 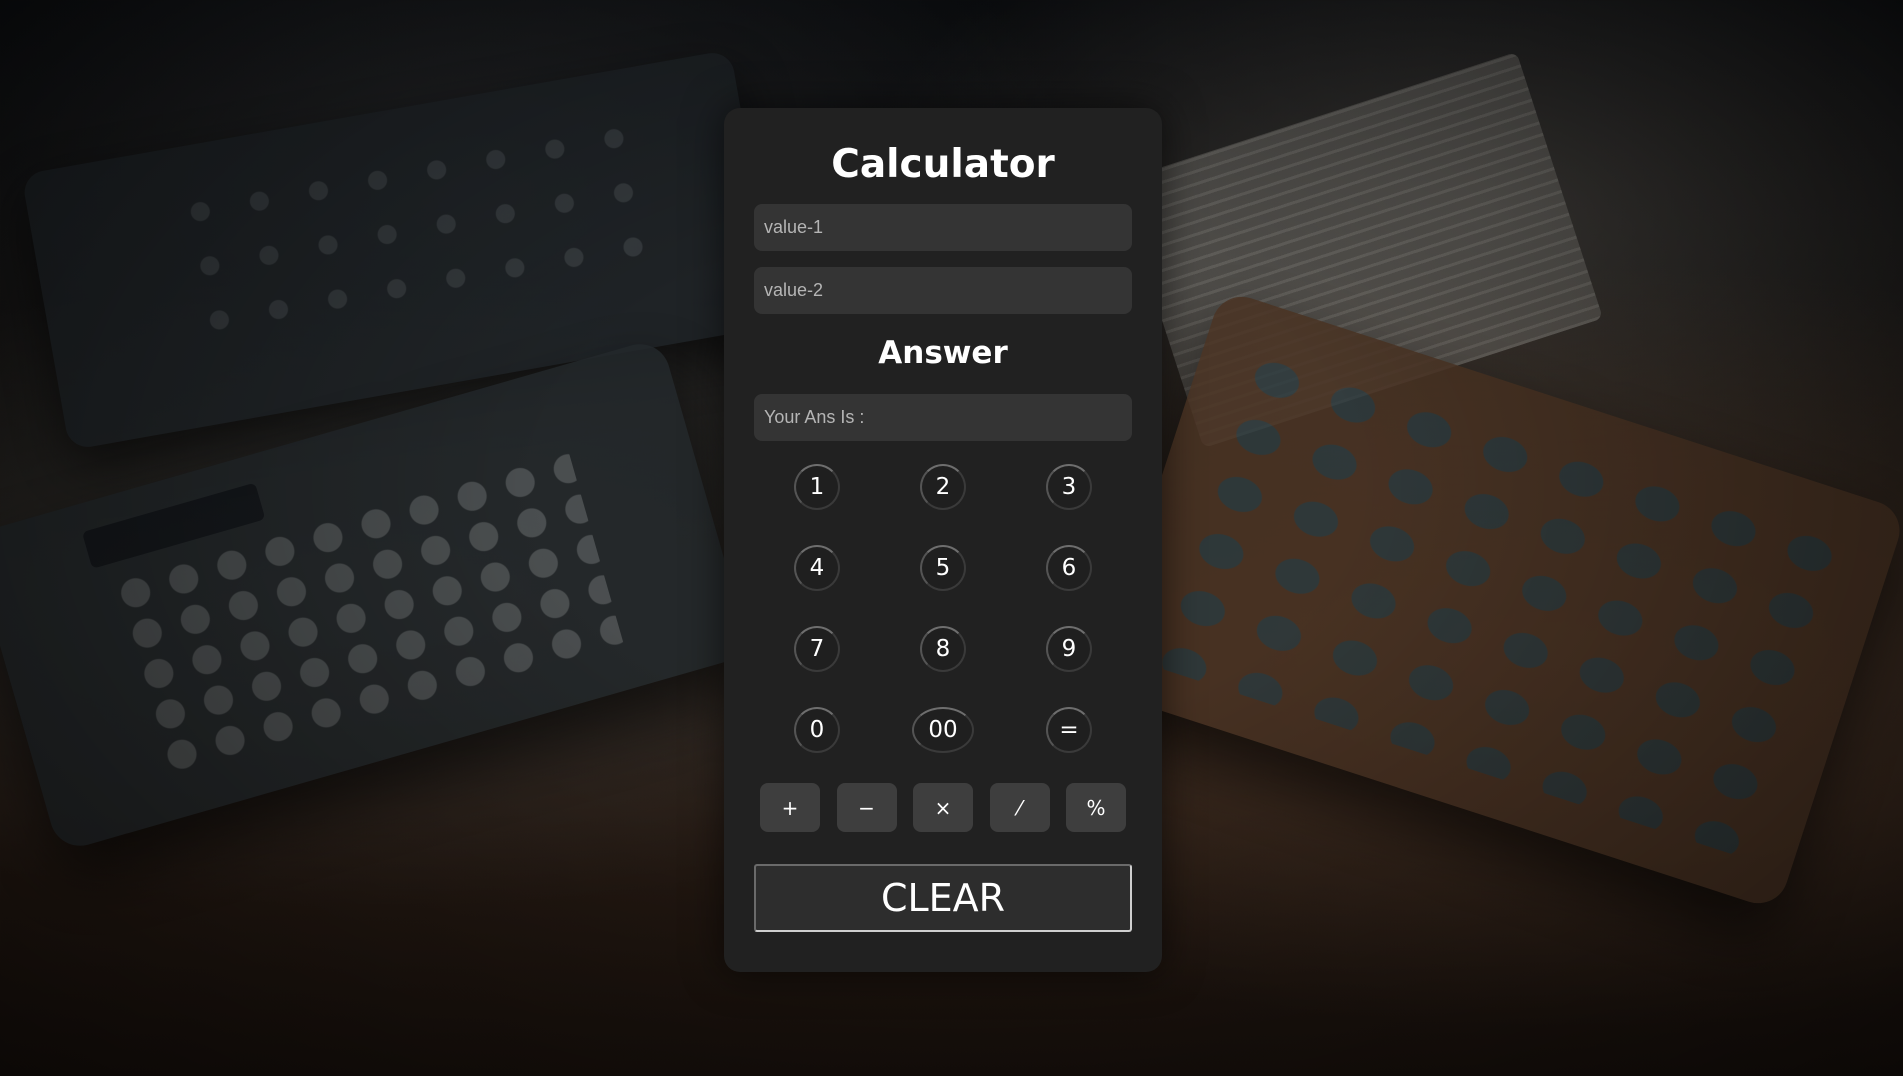 I want to click on digit-keypad: 1 2 3 4 5 6 7 8 9 0 00 =, so click(x=943, y=608).